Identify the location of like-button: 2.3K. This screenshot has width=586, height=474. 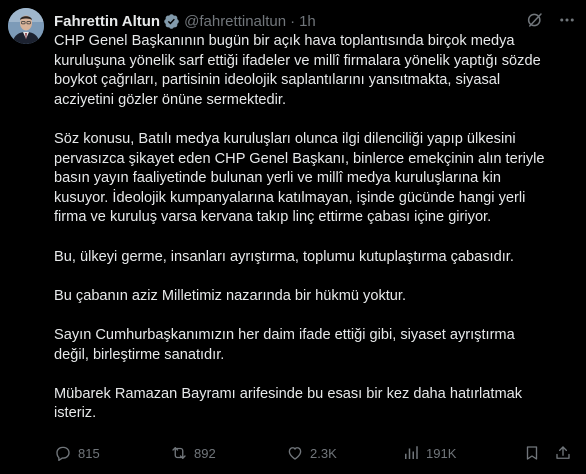
(311, 453).